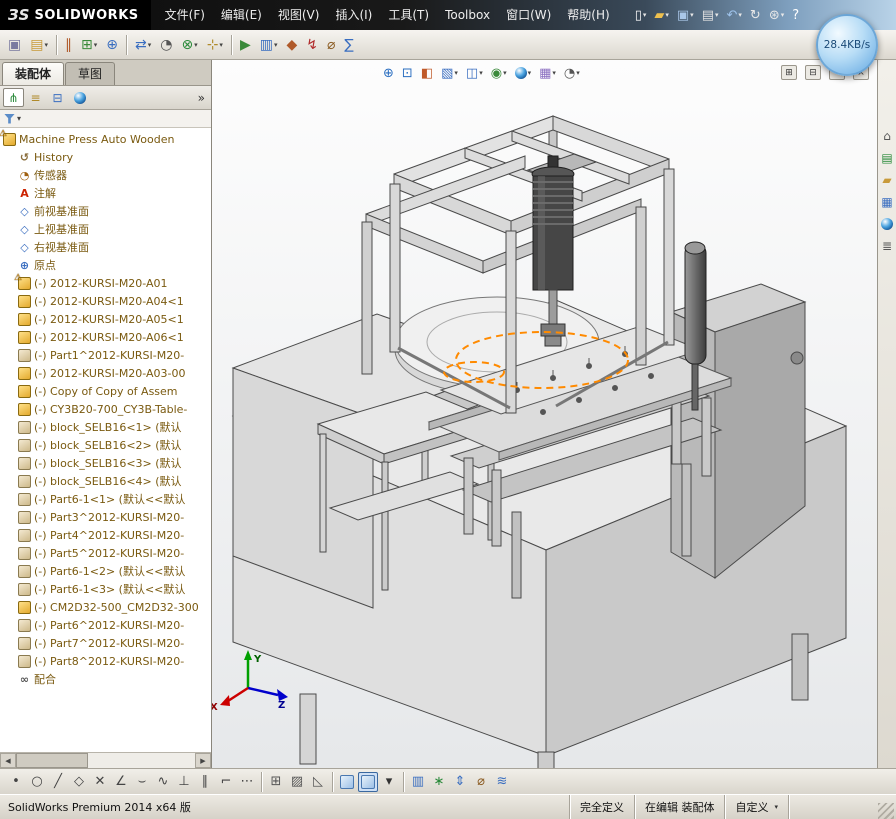  What do you see at coordinates (105, 517) in the screenshot?
I see `tree-item-part3: (-) Part3^2012-KURSI-M20-` at bounding box center [105, 517].